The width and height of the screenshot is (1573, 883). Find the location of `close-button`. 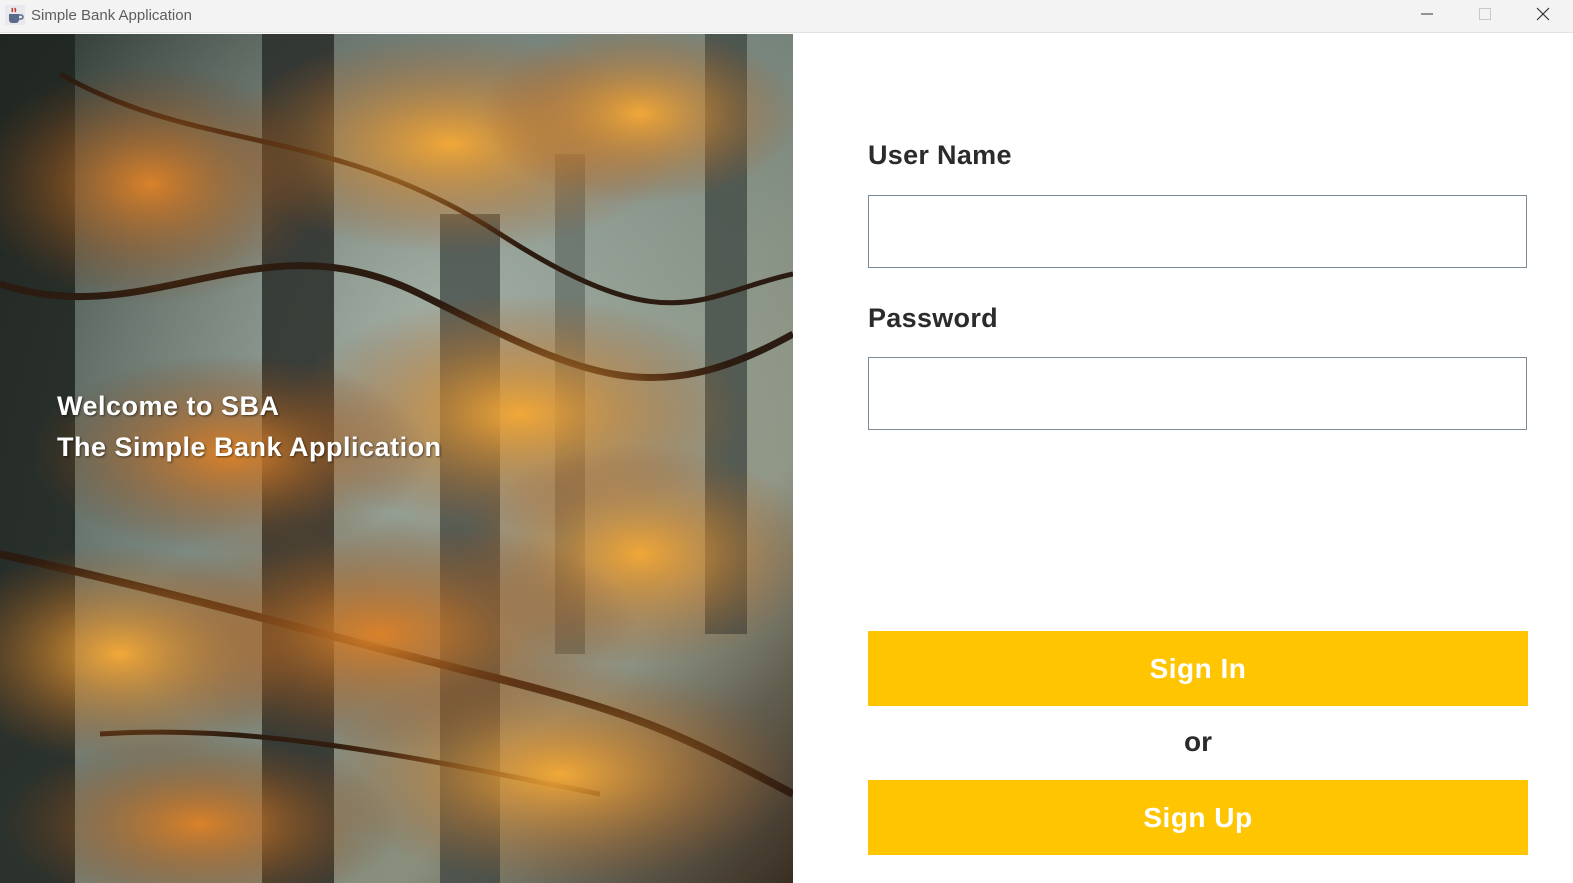

close-button is located at coordinates (1543, 16).